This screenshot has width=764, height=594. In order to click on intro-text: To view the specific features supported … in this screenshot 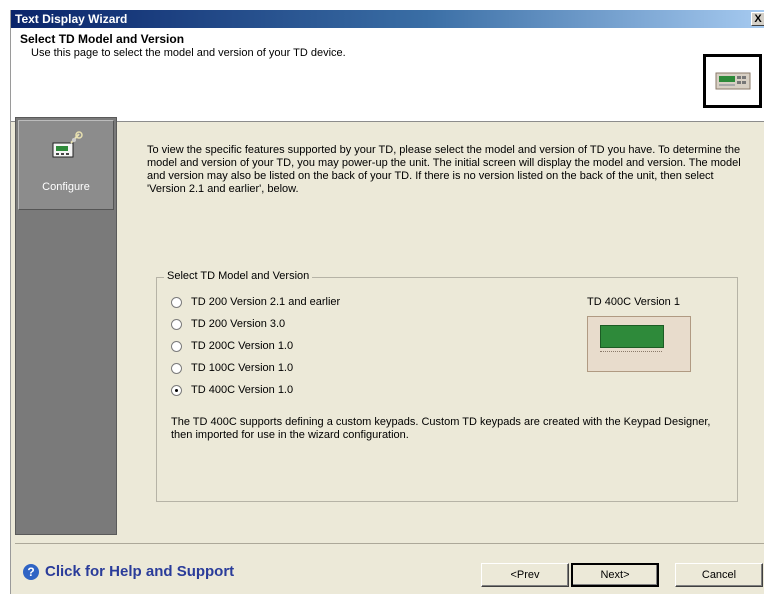, I will do `click(444, 169)`.